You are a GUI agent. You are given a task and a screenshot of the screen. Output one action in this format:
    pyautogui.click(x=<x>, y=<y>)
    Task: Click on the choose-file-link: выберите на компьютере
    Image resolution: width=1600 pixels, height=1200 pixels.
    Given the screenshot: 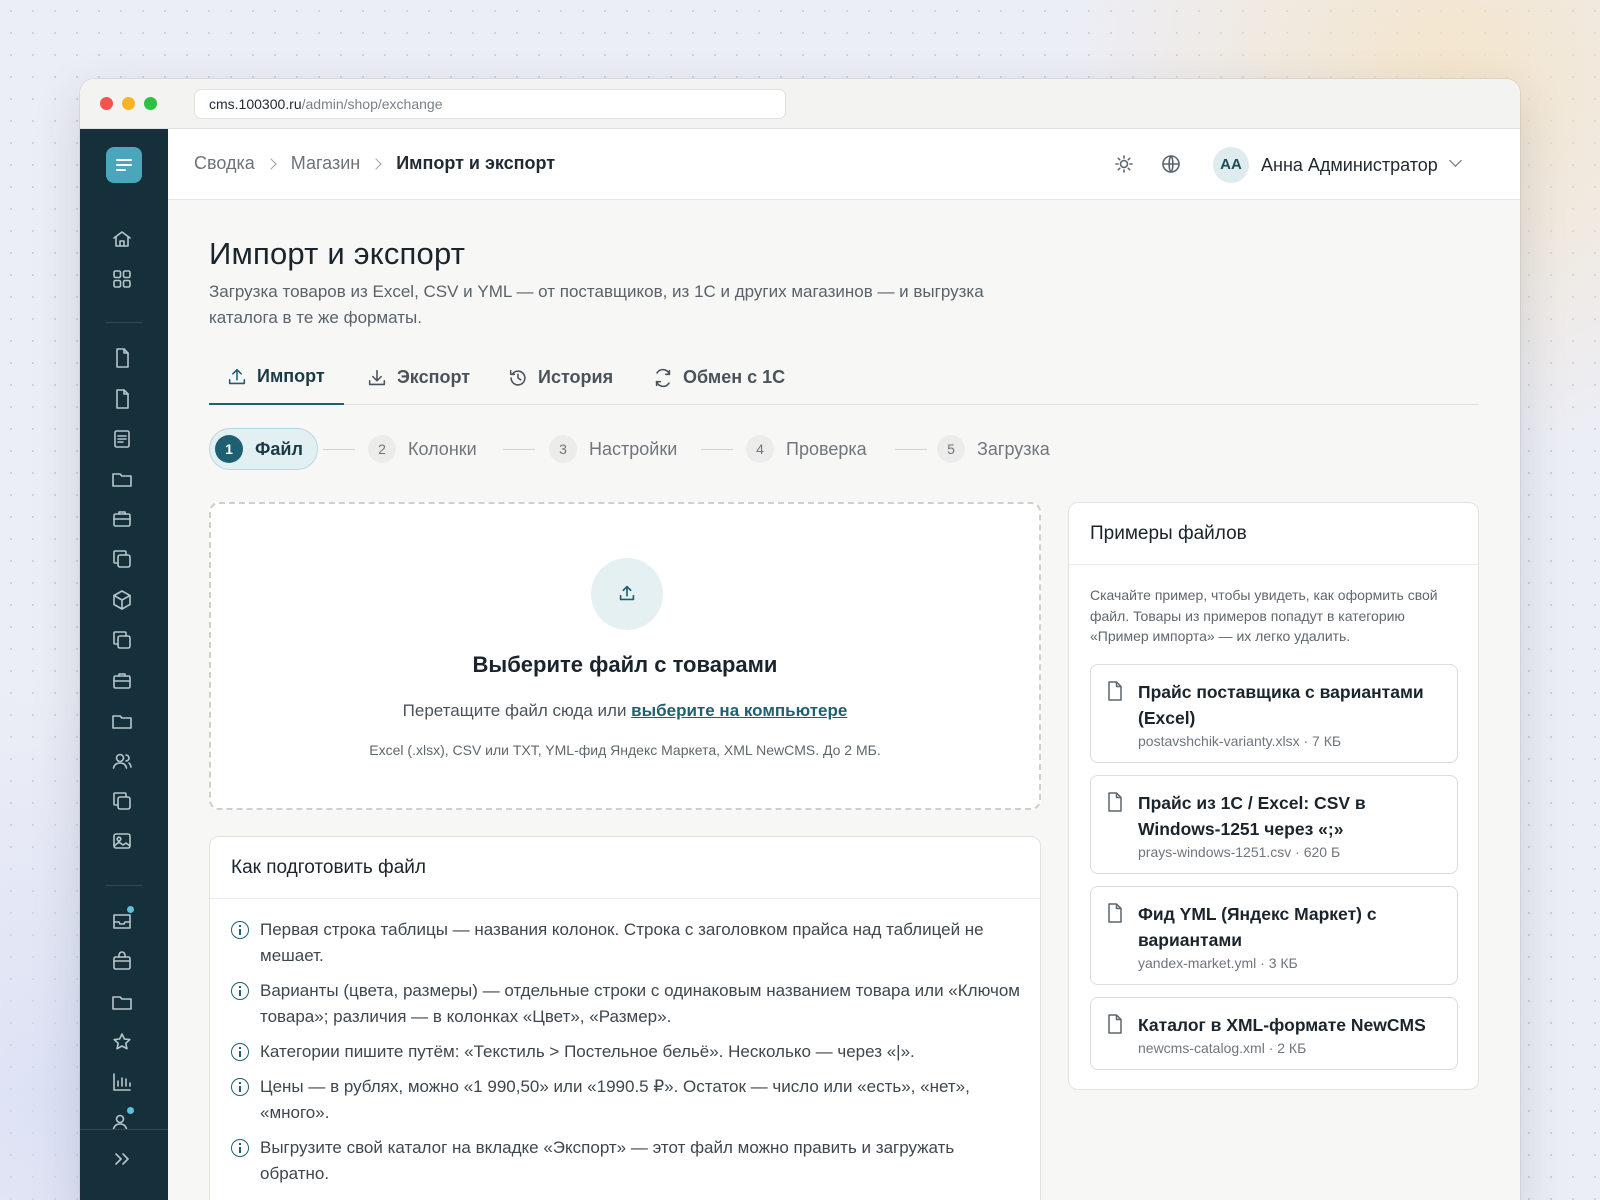 What is the action you would take?
    pyautogui.click(x=739, y=710)
    